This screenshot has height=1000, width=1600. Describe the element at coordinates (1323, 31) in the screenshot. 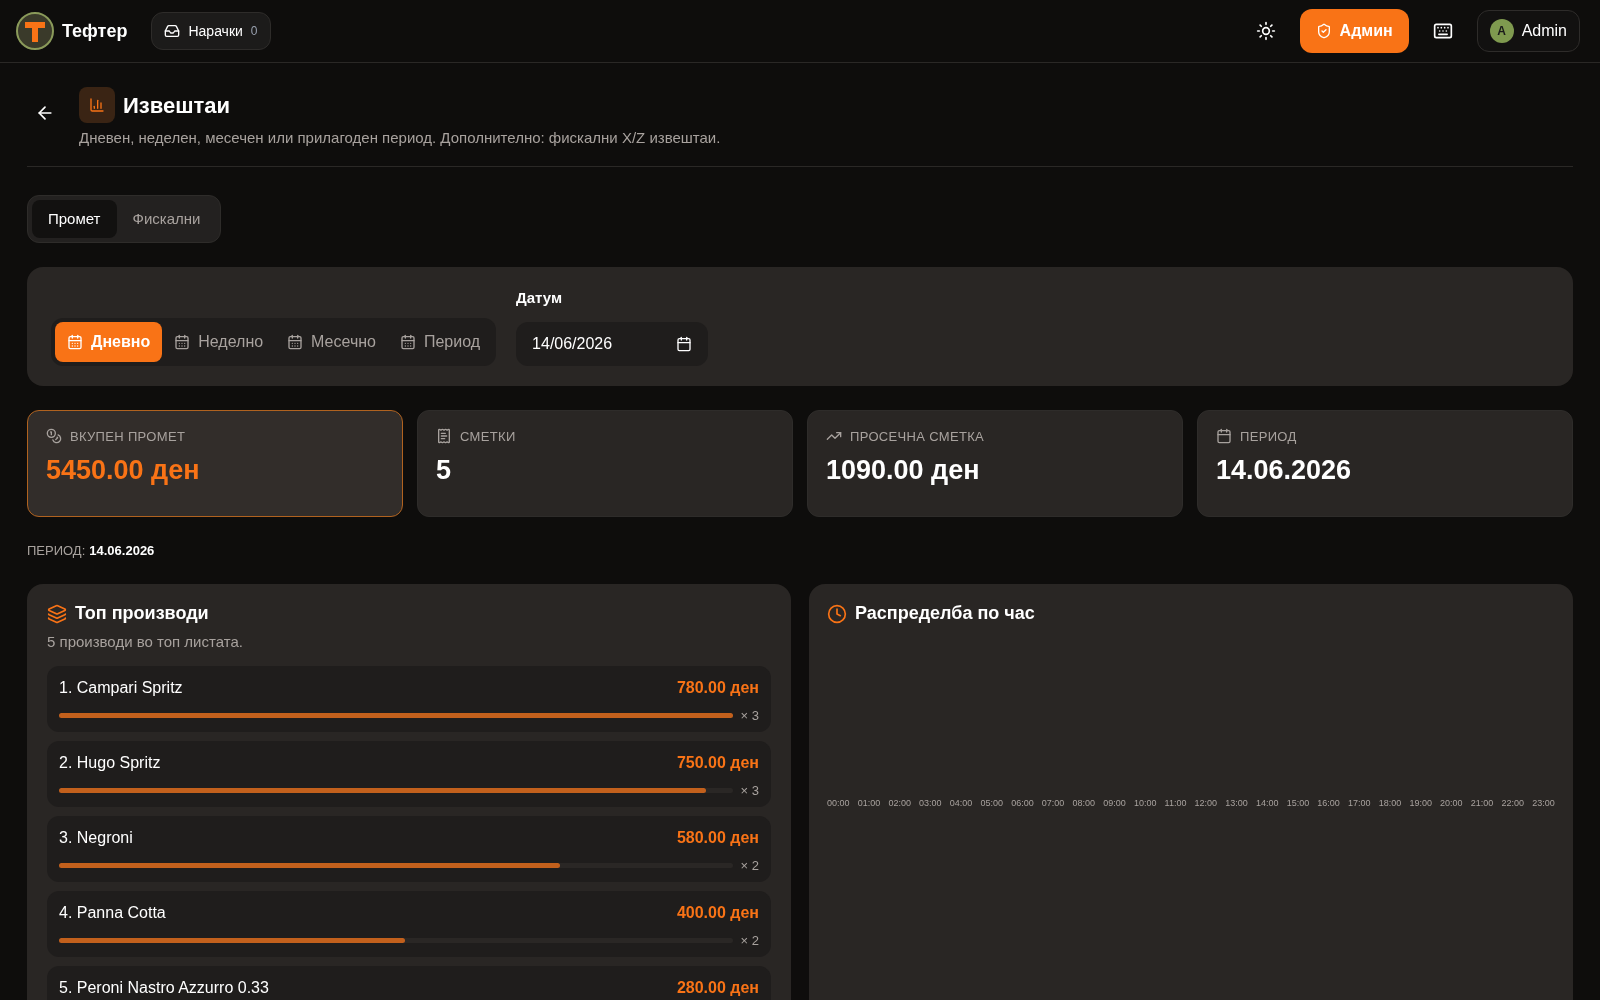

I see `shield-icon` at that location.